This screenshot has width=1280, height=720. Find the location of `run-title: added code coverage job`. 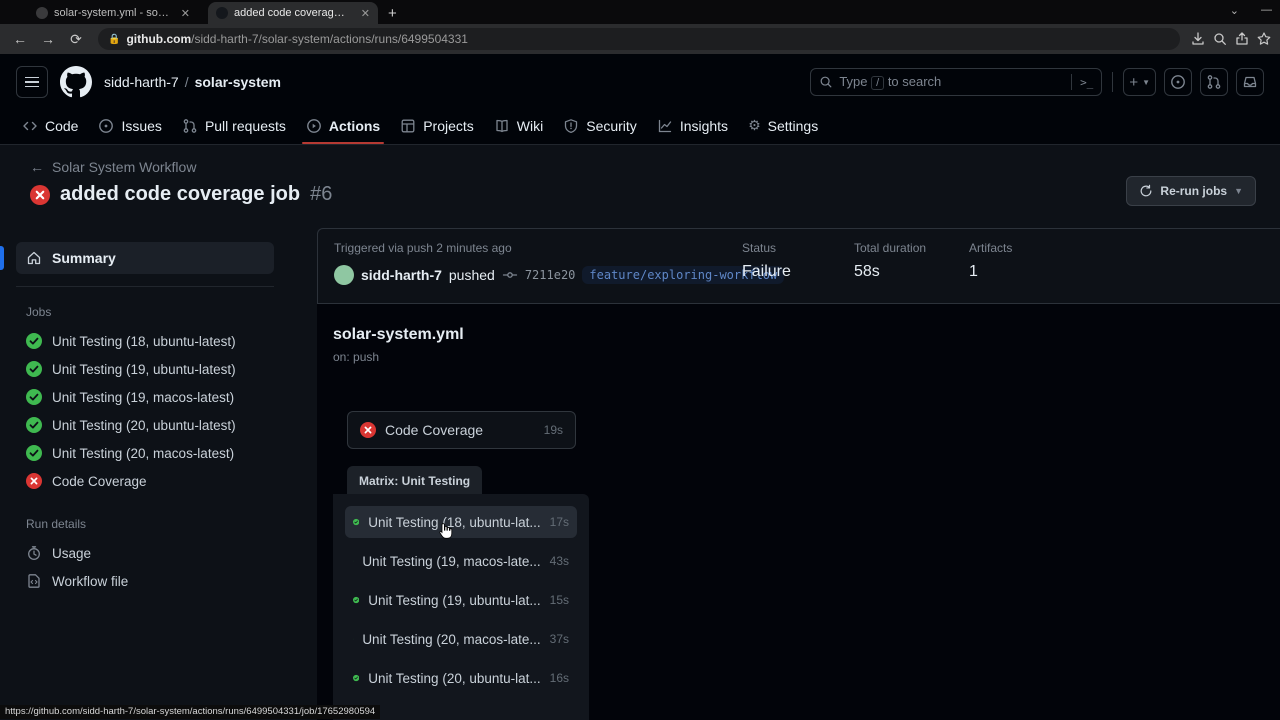

run-title: added code coverage job is located at coordinates (180, 194).